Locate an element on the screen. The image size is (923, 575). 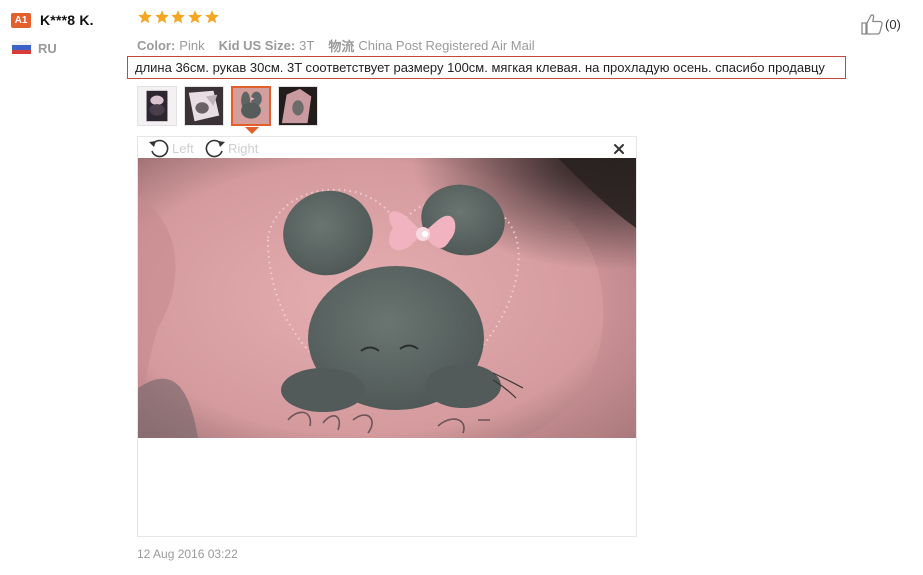
rotate-left-icon is located at coordinates (159, 148).